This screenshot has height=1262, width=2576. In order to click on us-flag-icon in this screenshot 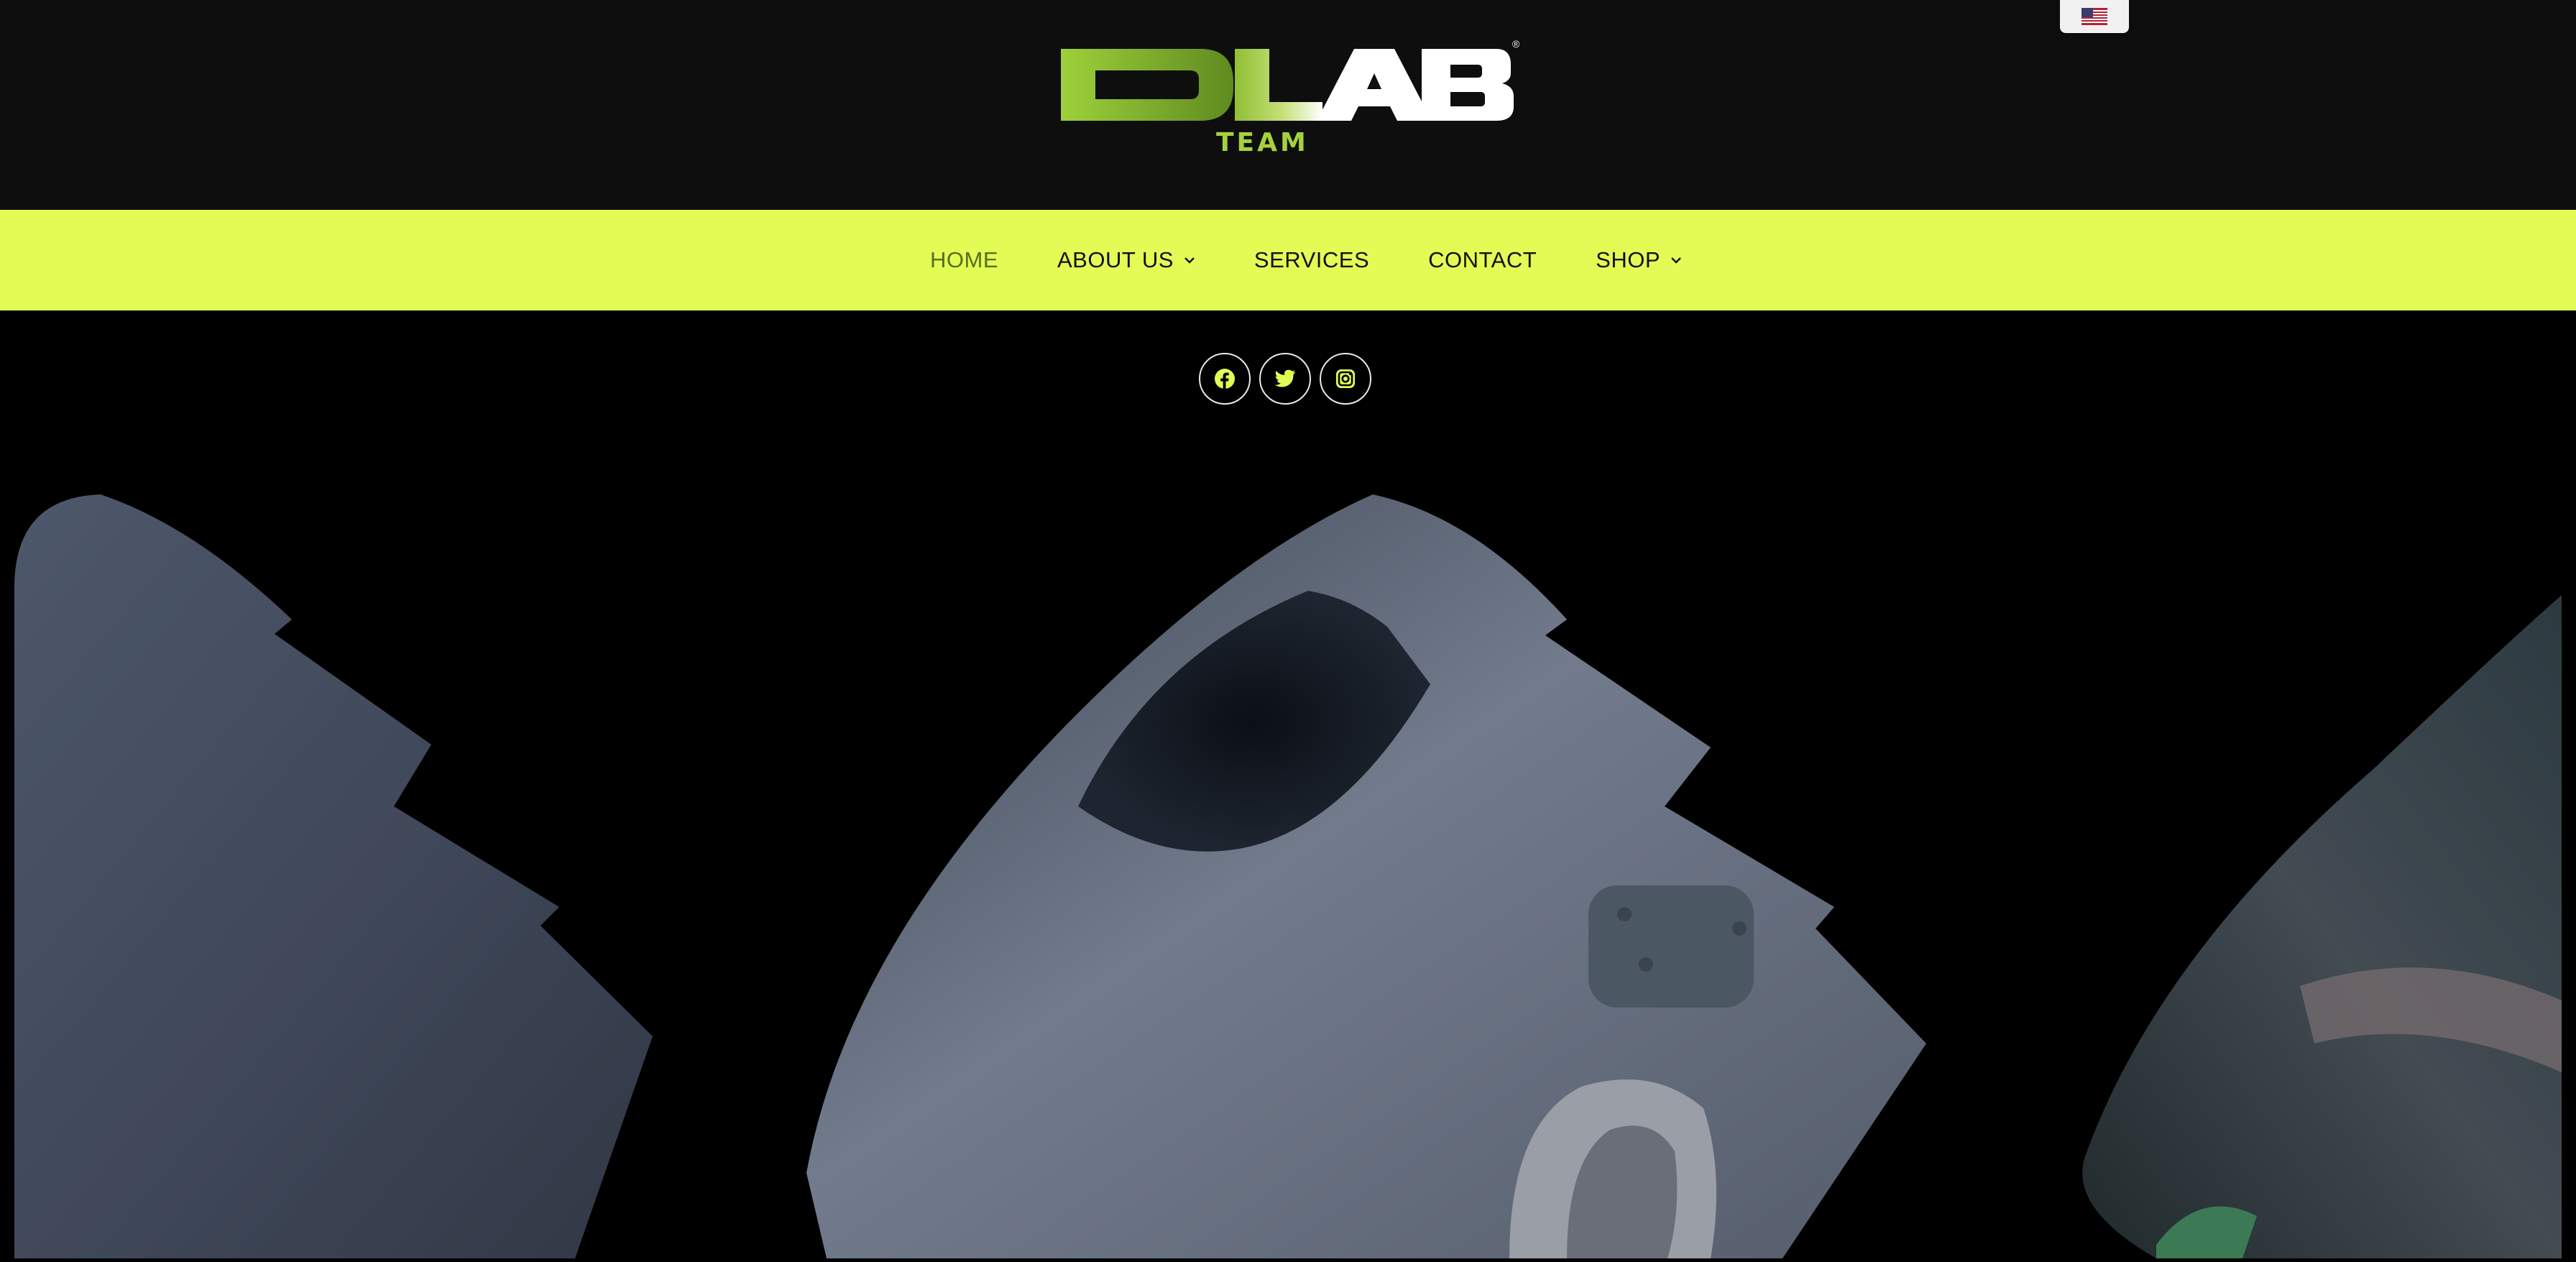, I will do `click(2094, 16)`.